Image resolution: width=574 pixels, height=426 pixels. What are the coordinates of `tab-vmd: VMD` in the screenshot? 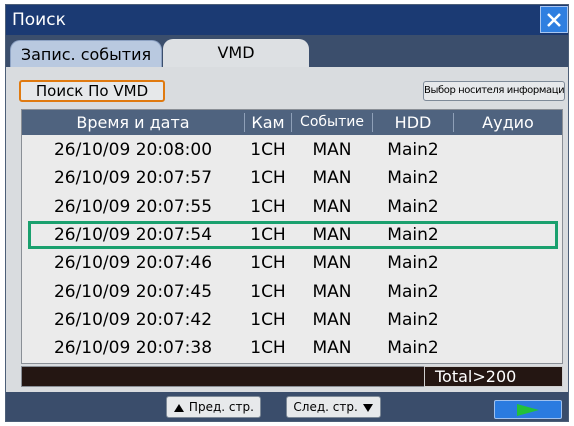 It's located at (236, 53).